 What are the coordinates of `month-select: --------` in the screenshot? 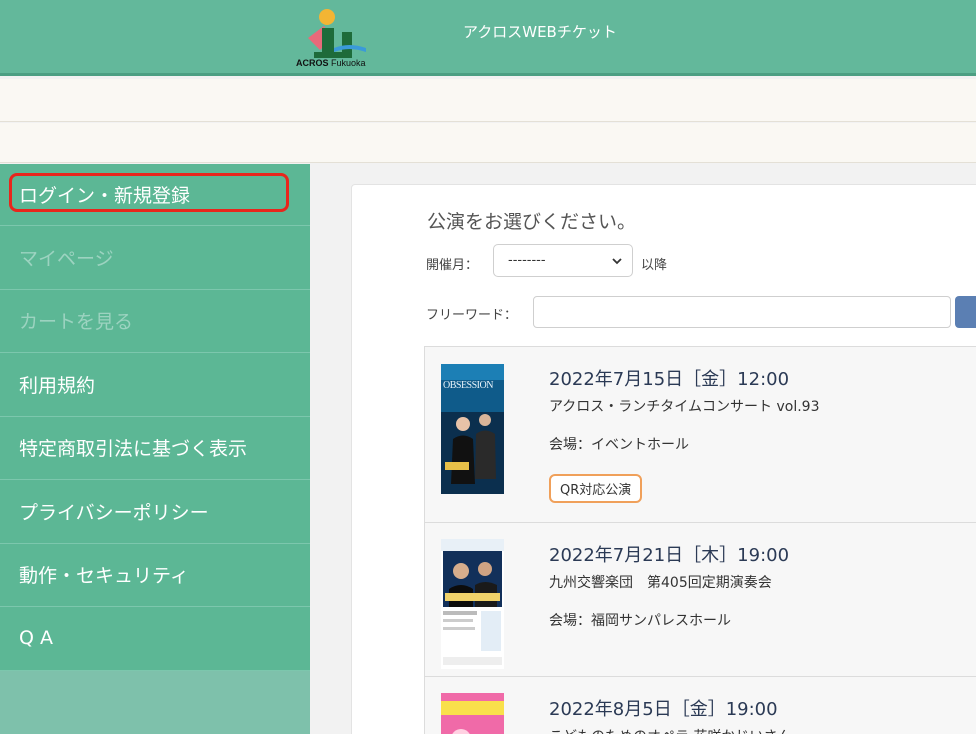 It's located at (563, 260).